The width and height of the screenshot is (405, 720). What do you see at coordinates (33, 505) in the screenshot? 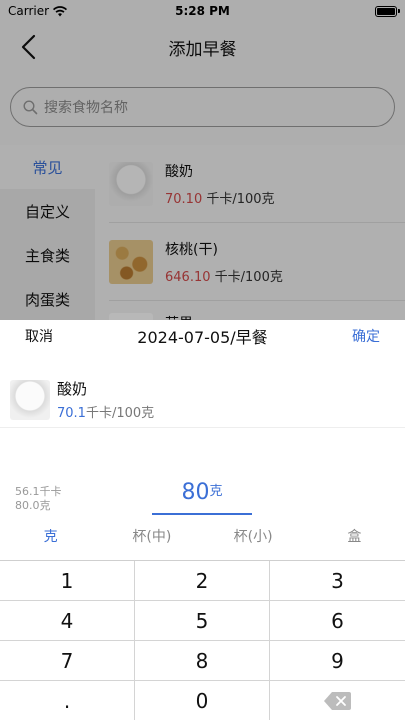
I see `summary-weight: 80.0克` at bounding box center [33, 505].